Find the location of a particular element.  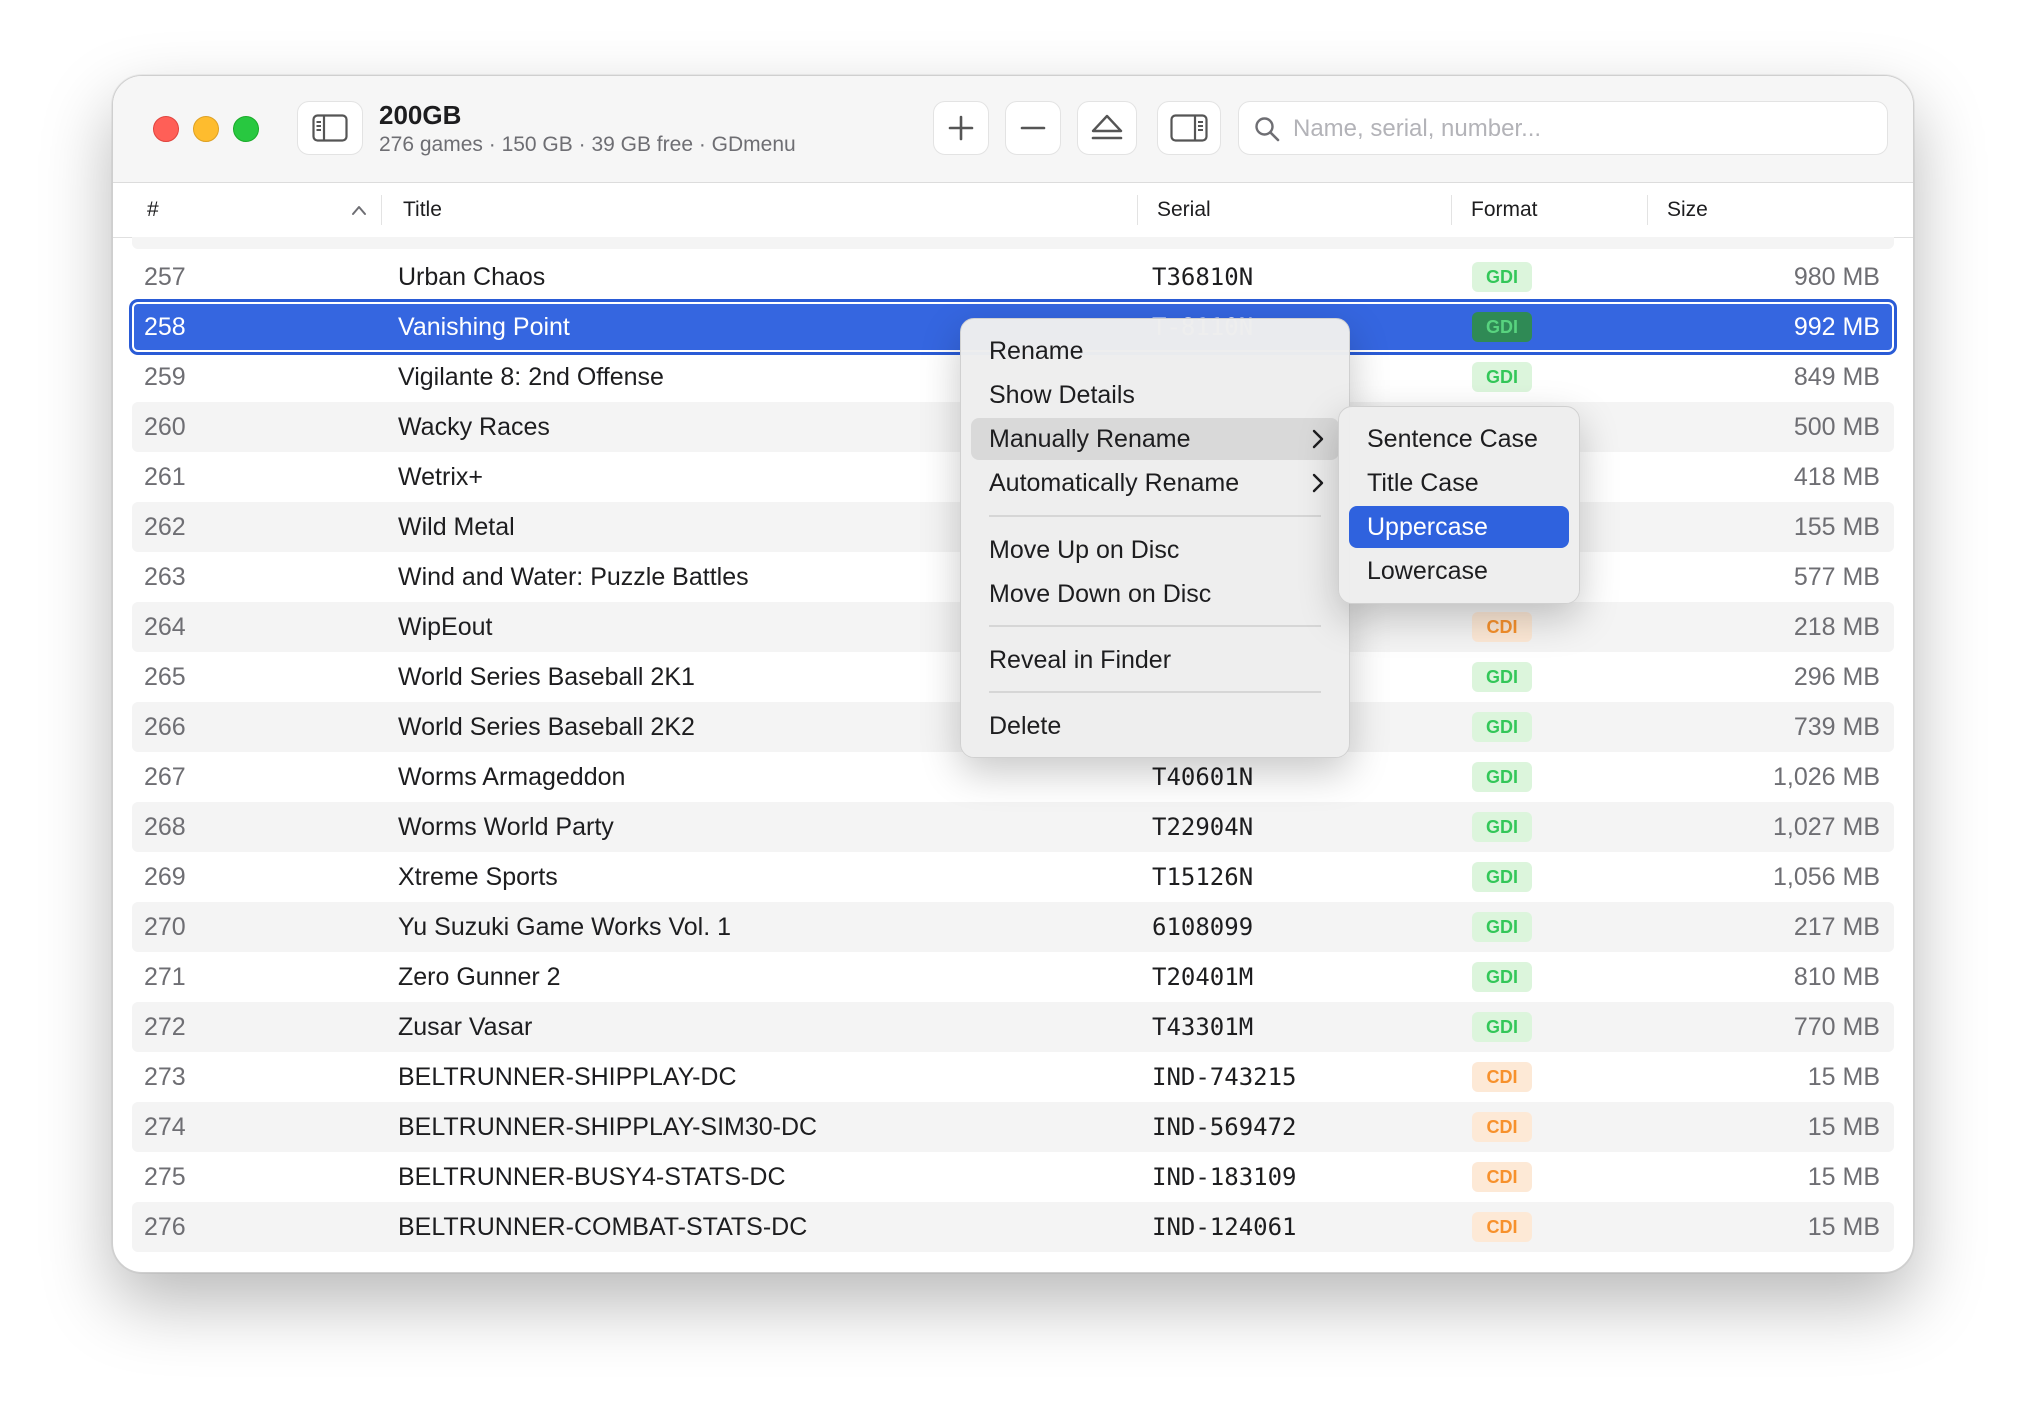

menu-item-move-up: Move Up on Disc is located at coordinates (1155, 550).